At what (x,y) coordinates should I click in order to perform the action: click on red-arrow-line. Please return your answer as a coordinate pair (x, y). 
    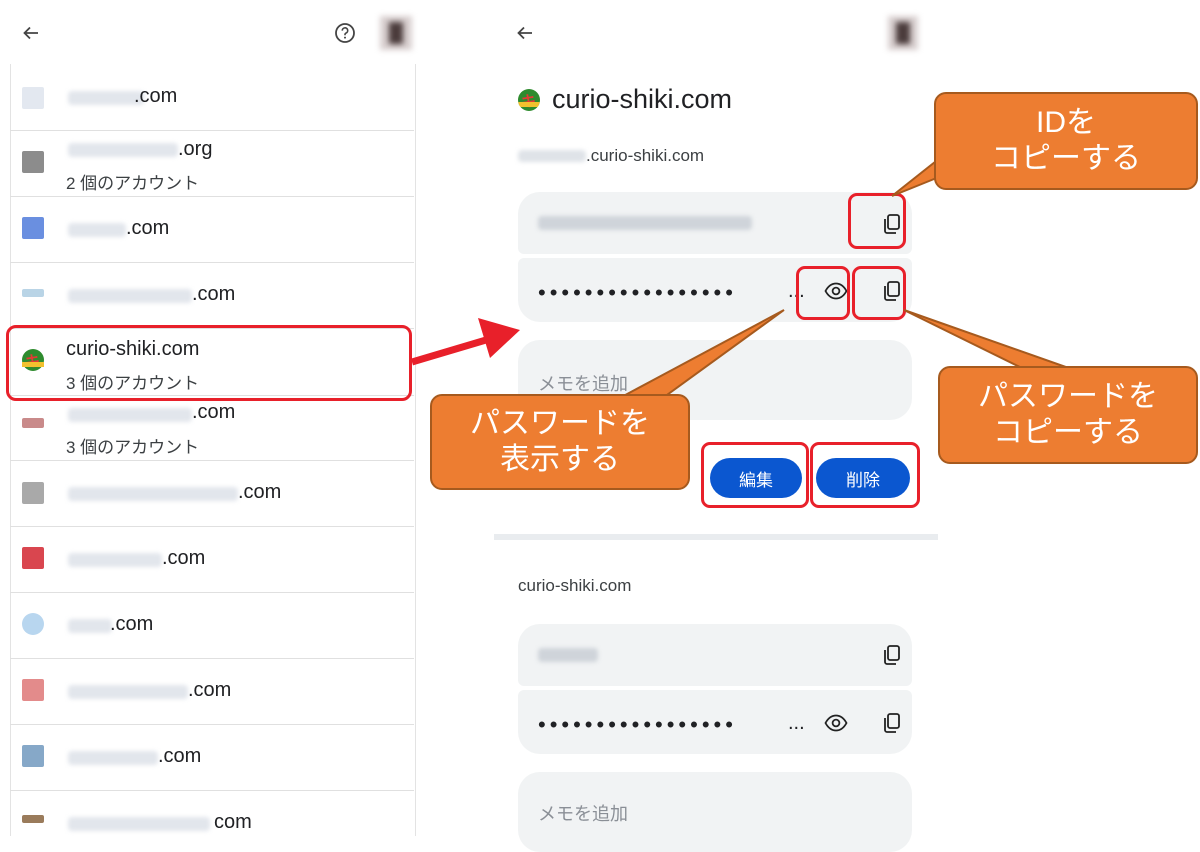
    Looking at the image, I should click on (449, 351).